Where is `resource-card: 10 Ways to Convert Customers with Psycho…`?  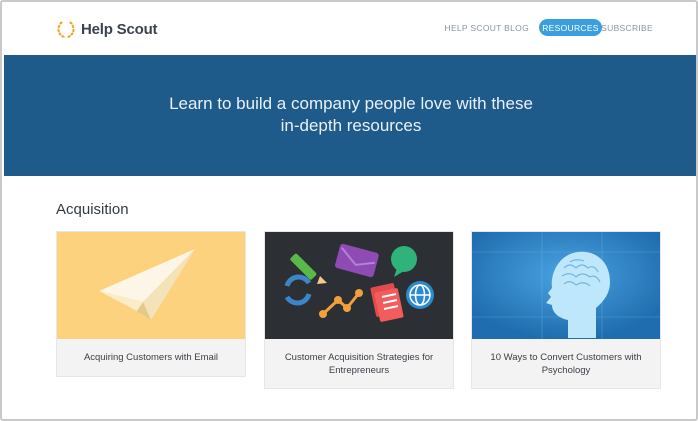 resource-card: 10 Ways to Convert Customers with Psycho… is located at coordinates (566, 310).